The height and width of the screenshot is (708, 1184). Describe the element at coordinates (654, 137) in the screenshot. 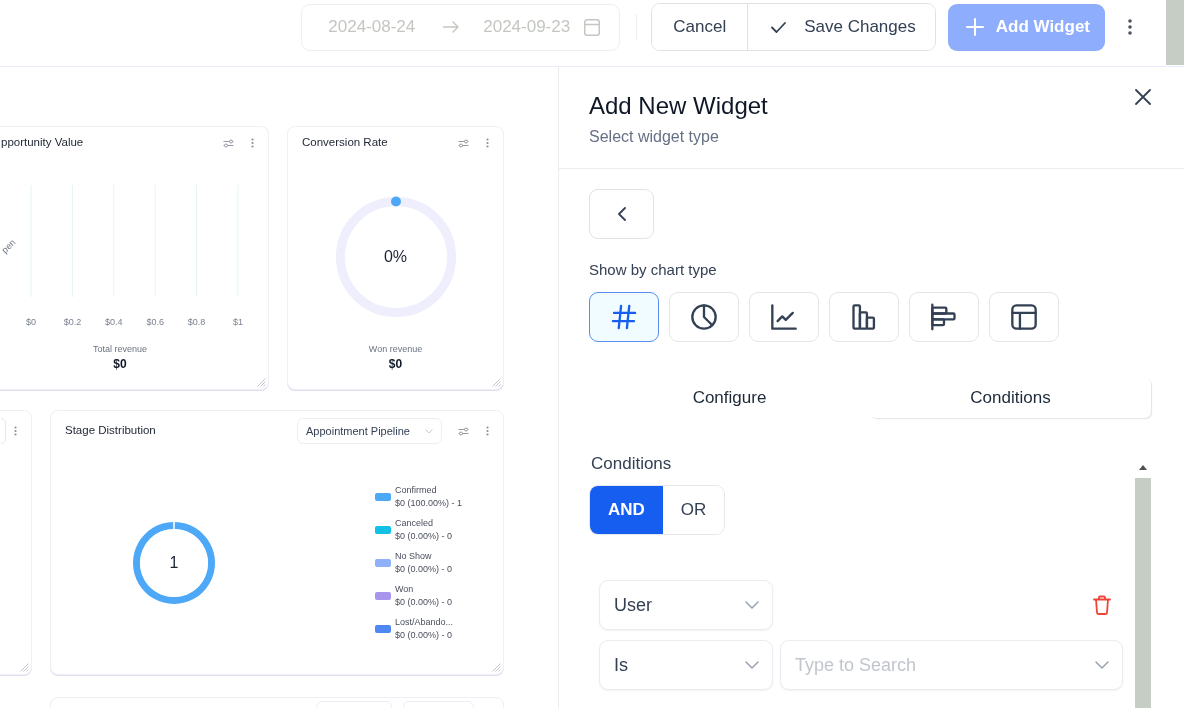

I see `panel-subtitle: Select widget type` at that location.